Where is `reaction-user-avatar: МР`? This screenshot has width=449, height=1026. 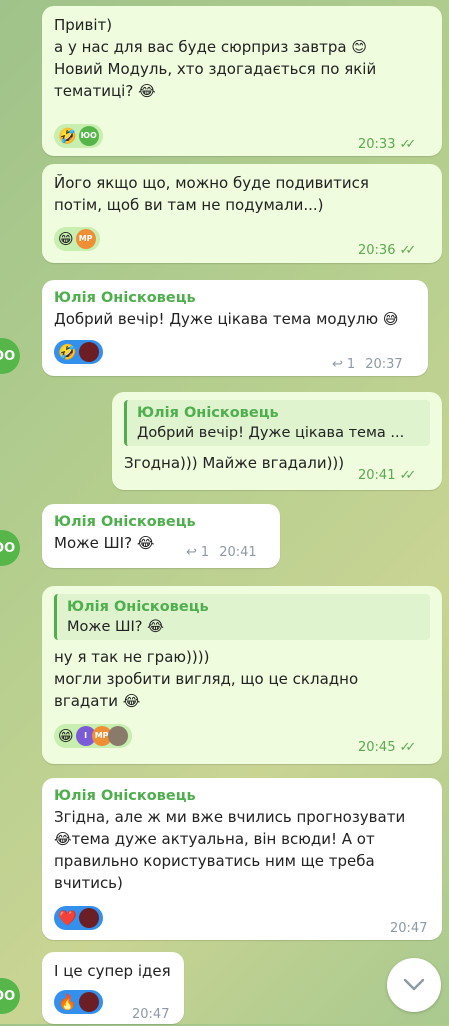 reaction-user-avatar: МР is located at coordinates (85, 239).